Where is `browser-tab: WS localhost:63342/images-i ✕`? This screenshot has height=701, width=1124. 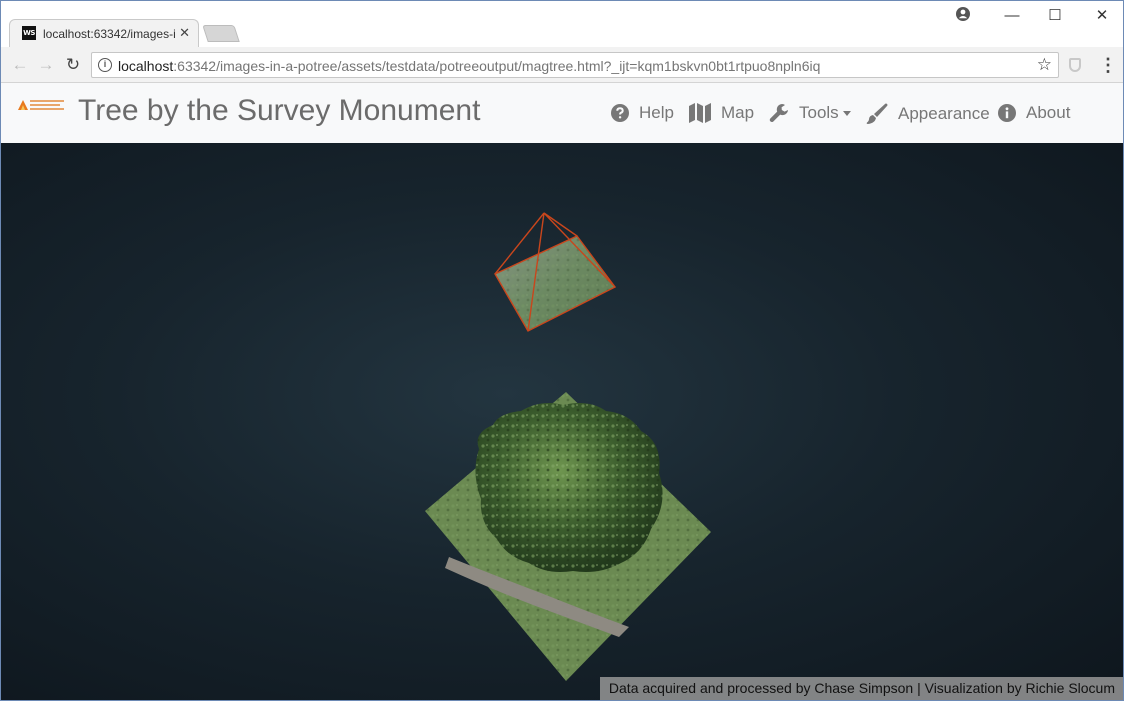 browser-tab: WS localhost:63342/images-i ✕ is located at coordinates (104, 33).